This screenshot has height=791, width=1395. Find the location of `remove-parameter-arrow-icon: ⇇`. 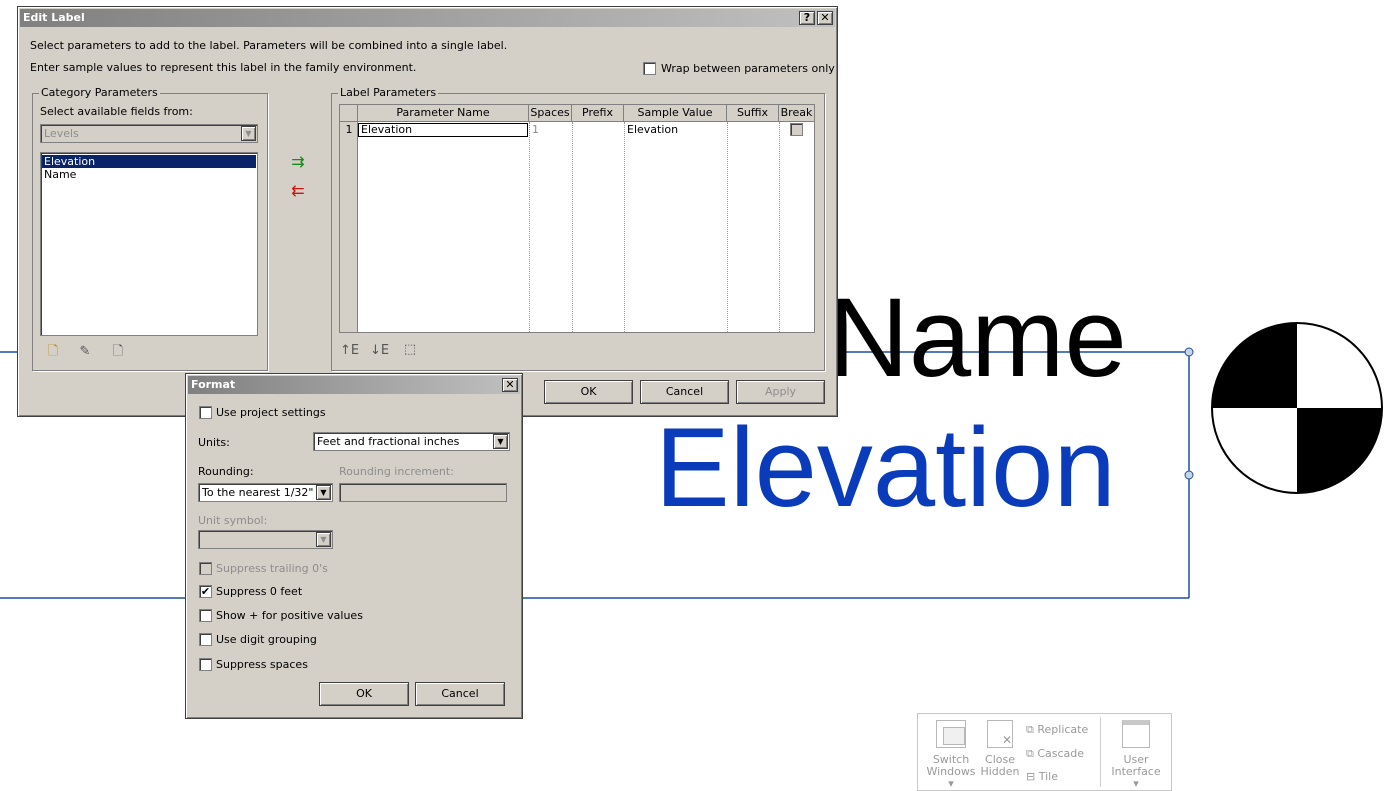

remove-parameter-arrow-icon: ⇇ is located at coordinates (298, 191).